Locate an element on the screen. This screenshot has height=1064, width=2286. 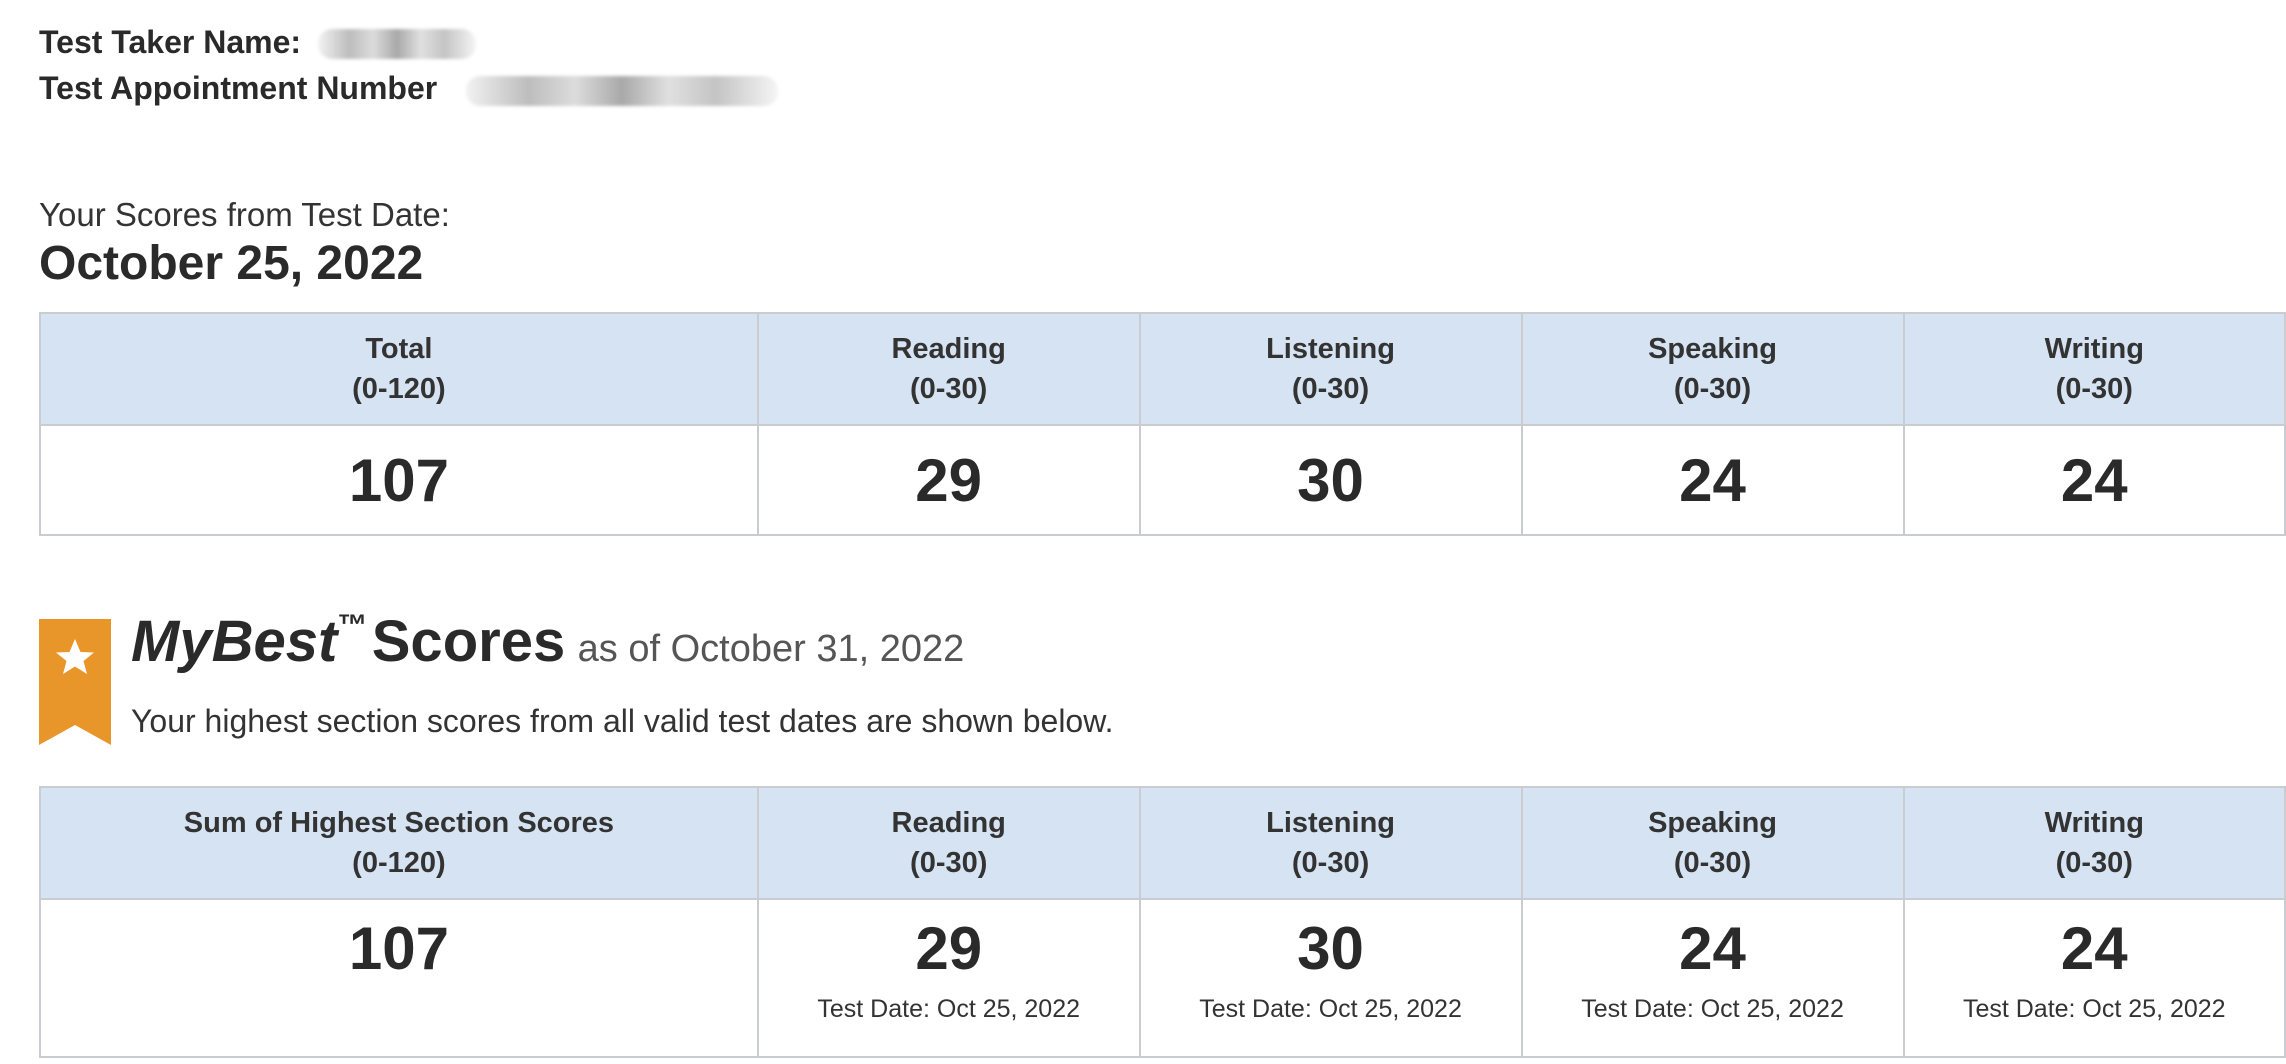
score-cell-writing: 24 is located at coordinates (2094, 480).